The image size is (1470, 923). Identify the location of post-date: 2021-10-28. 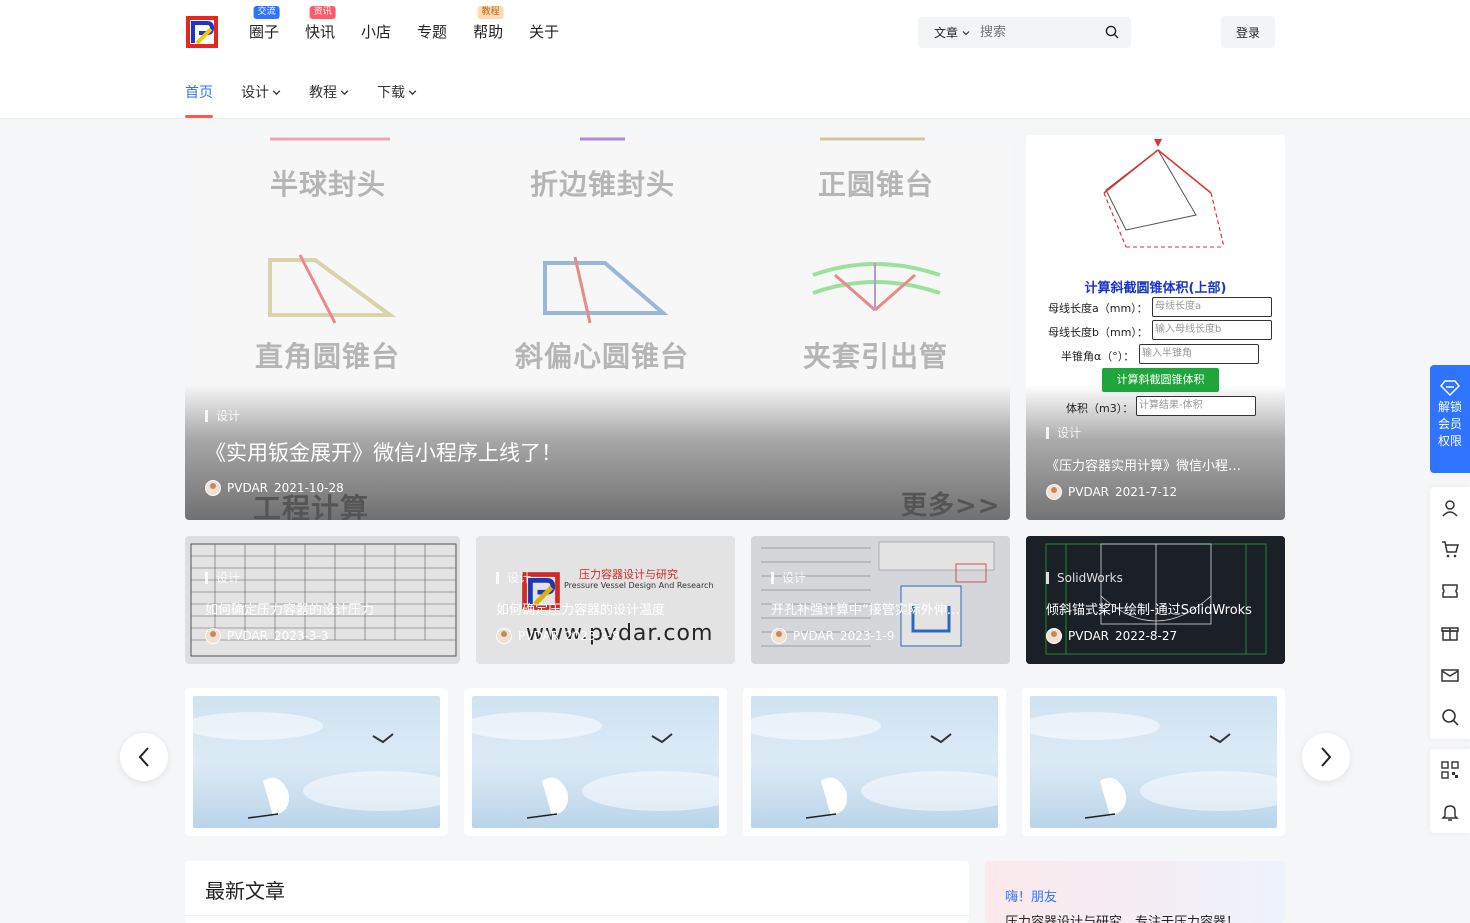
(309, 488).